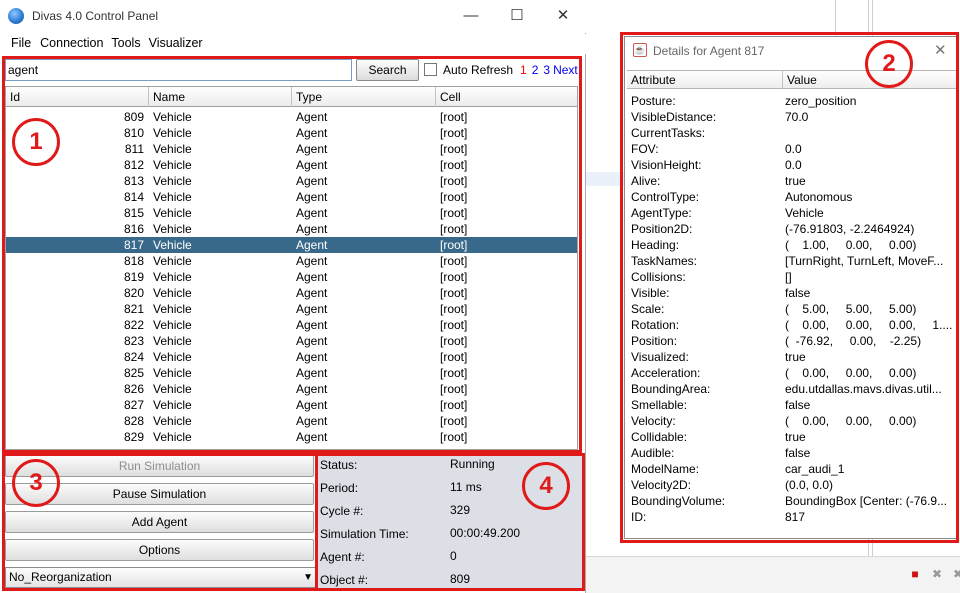 Image resolution: width=960 pixels, height=593 pixels. I want to click on stop-icon: ■, so click(915, 574).